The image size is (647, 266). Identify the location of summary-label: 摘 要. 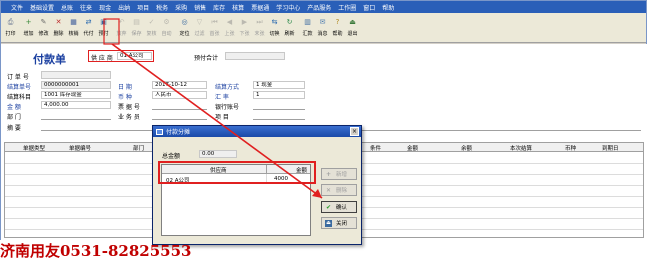
(14, 128).